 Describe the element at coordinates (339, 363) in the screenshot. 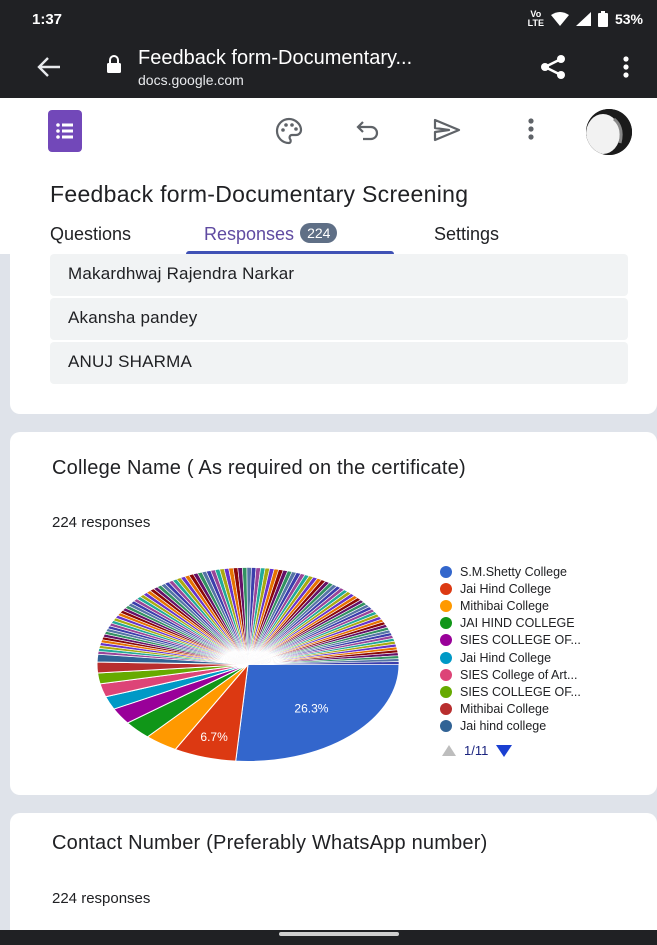

I see `response-row: ANUJ SHARMA` at that location.